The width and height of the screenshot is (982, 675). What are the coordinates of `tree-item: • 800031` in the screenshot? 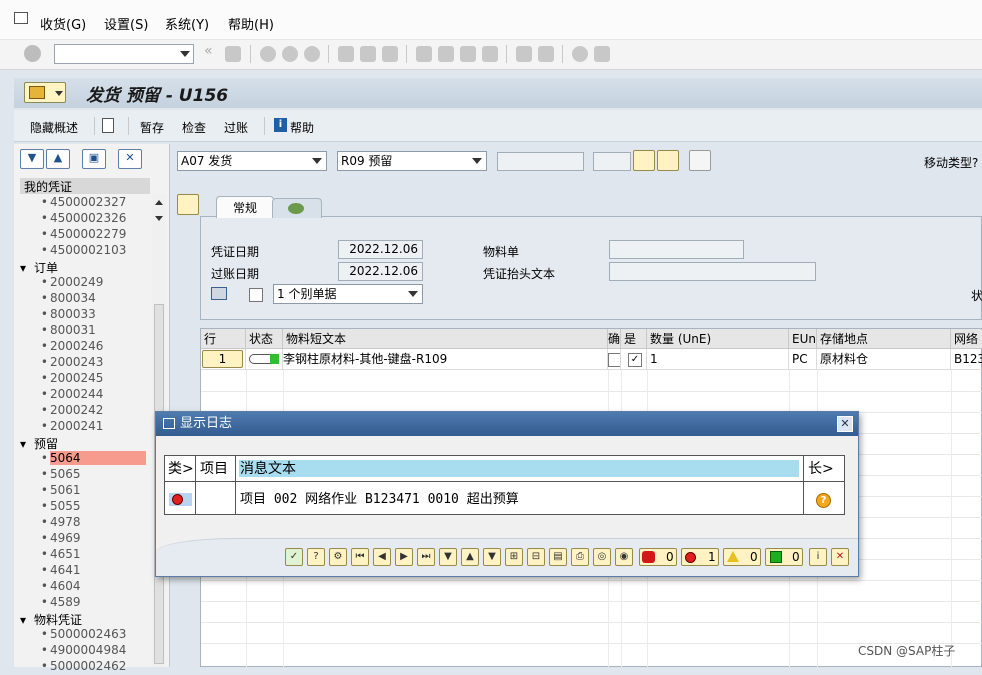 It's located at (85, 331).